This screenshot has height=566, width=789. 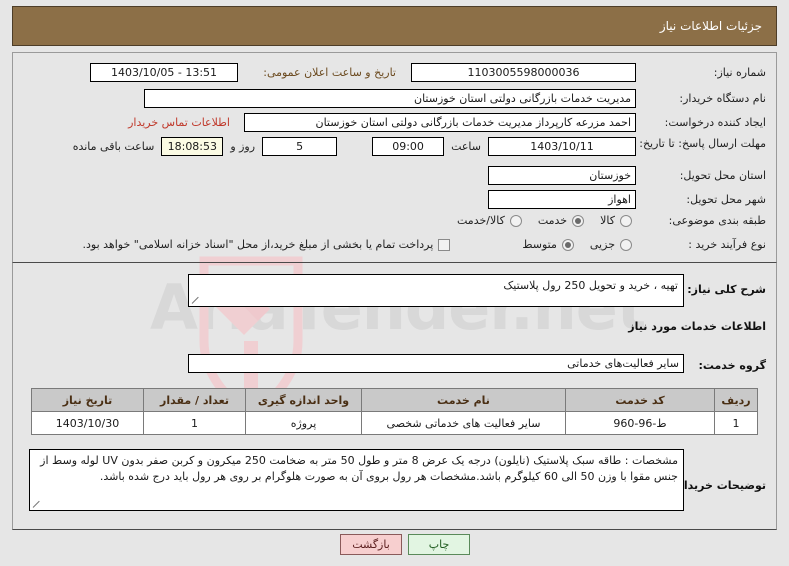 I want to click on radio-kala-khedmat-icon, so click(x=515, y=220).